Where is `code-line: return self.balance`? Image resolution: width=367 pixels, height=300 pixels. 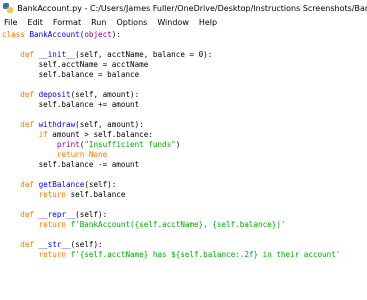 code-line: return self.balance is located at coordinates (82, 194).